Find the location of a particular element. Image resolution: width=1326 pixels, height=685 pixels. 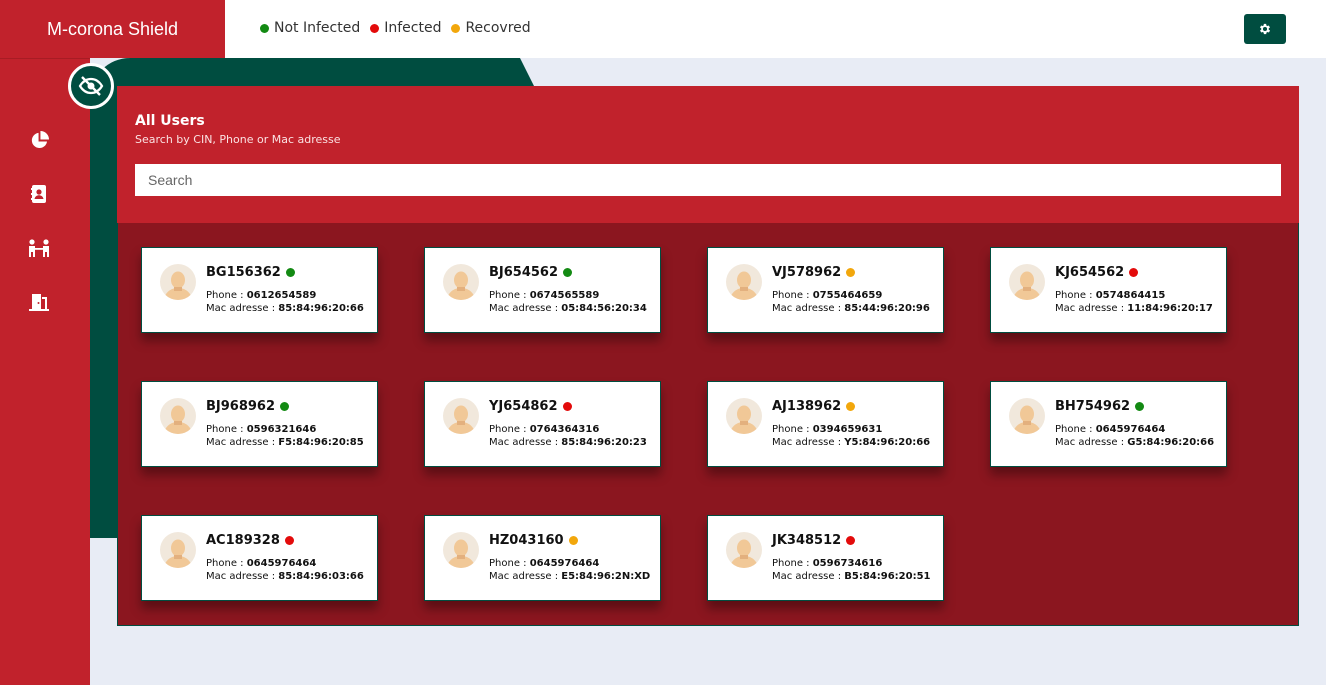

legend-label: Infected is located at coordinates (413, 28).